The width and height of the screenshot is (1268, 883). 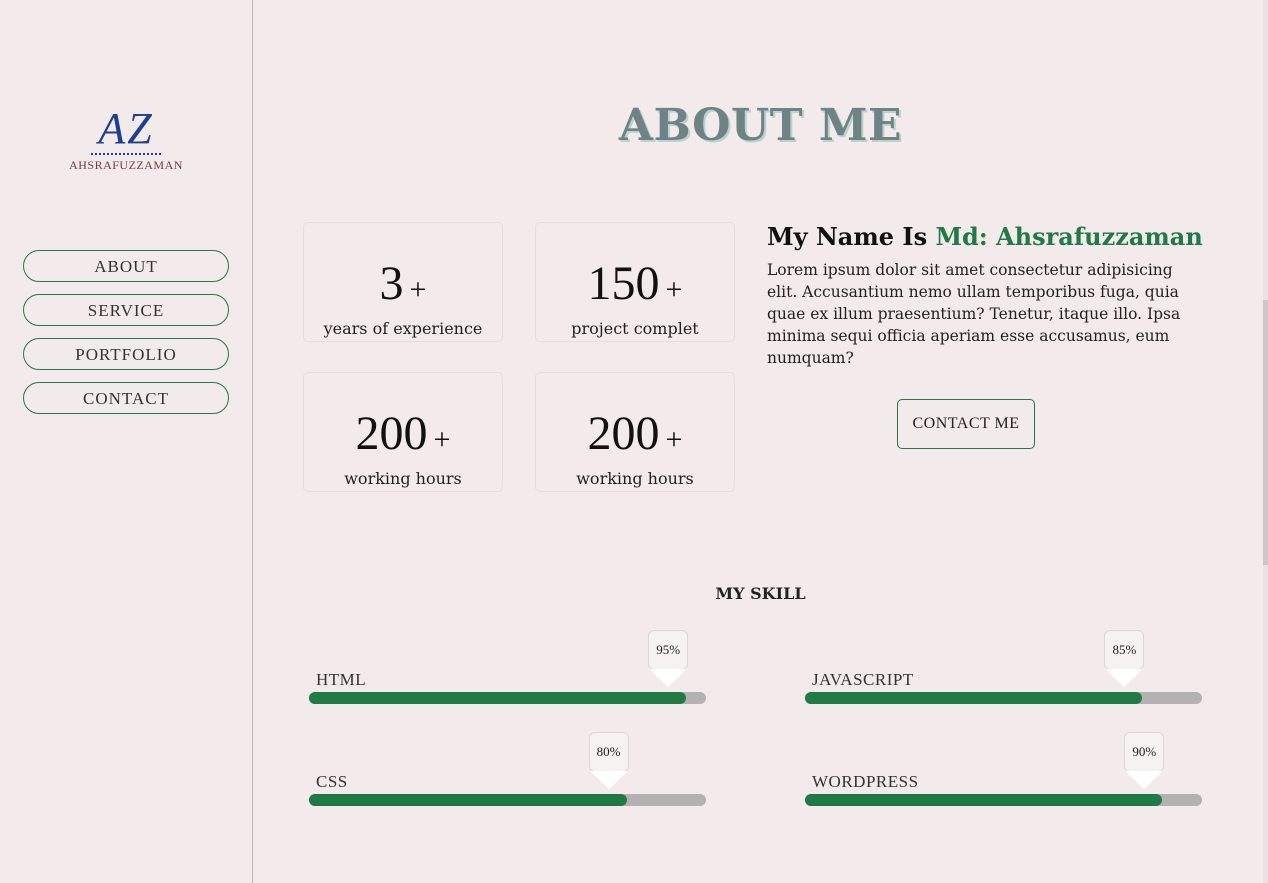 What do you see at coordinates (1003, 667) in the screenshot?
I see `skill-bar: JAVASCRIPT 85%` at bounding box center [1003, 667].